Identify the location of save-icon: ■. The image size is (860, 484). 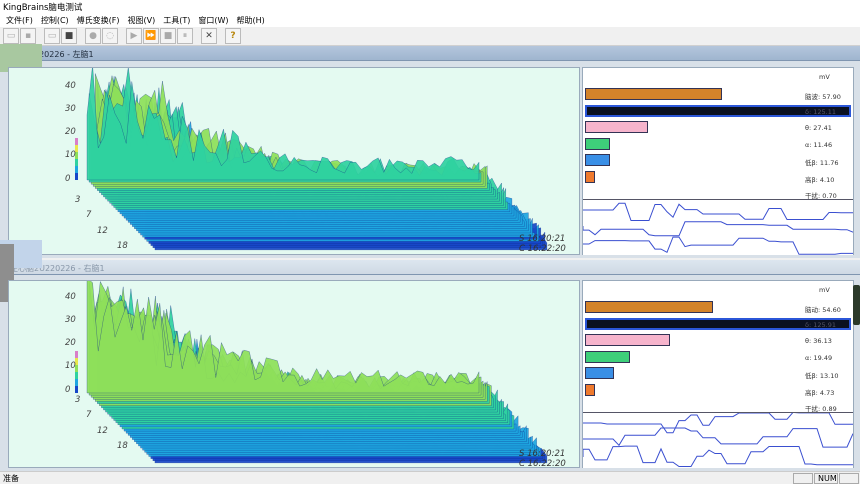
(69, 36).